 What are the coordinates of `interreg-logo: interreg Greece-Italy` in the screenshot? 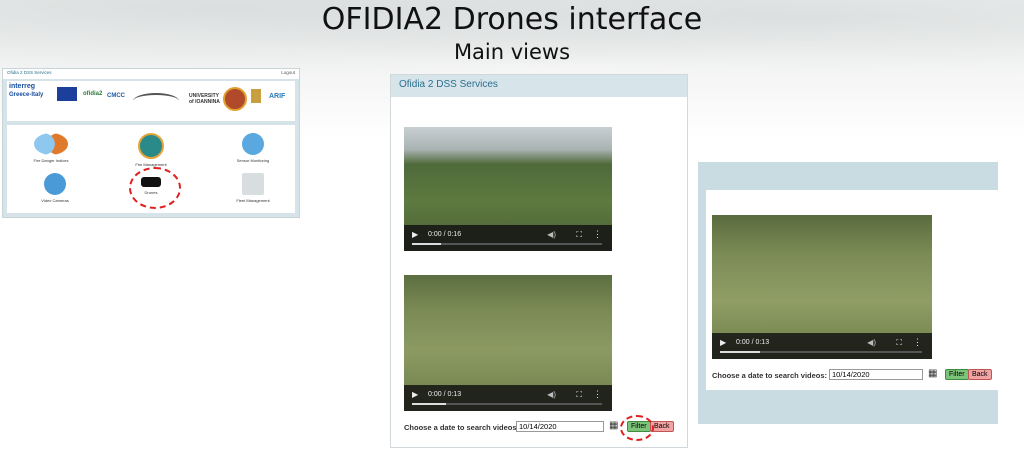 It's located at (31, 100).